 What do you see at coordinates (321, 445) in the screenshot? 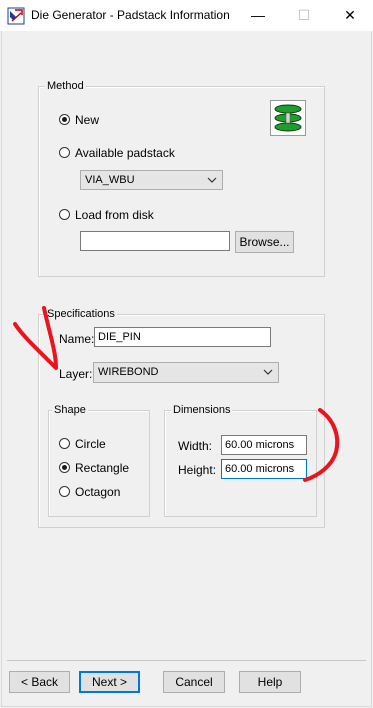
I see `bracket-annotation` at bounding box center [321, 445].